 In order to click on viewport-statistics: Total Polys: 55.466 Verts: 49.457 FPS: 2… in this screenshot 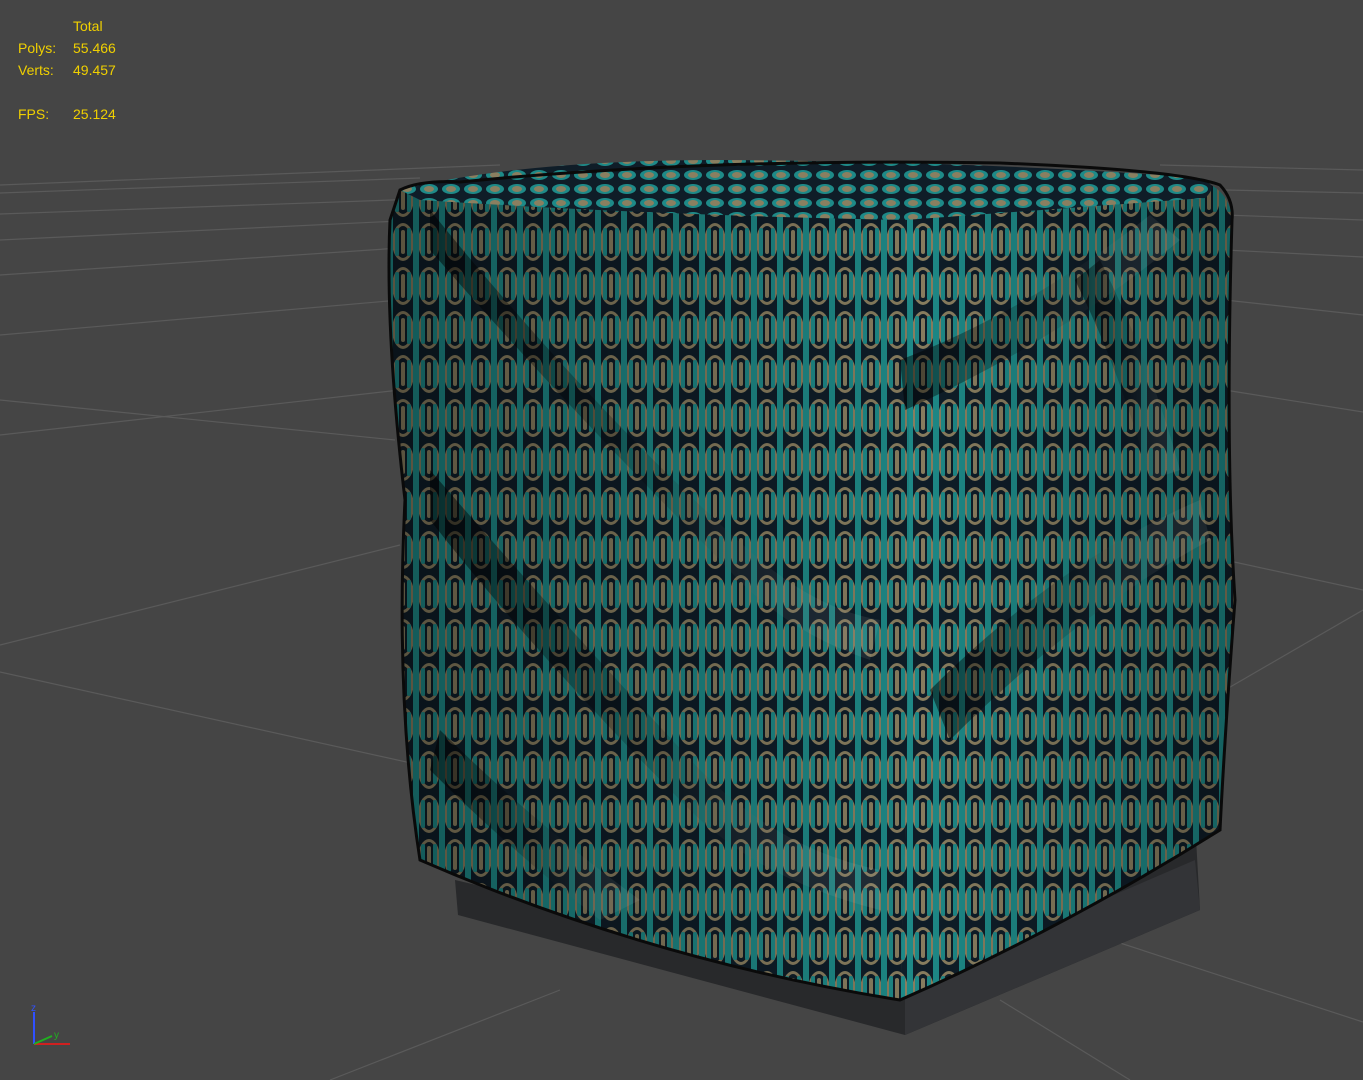, I will do `click(100, 70)`.